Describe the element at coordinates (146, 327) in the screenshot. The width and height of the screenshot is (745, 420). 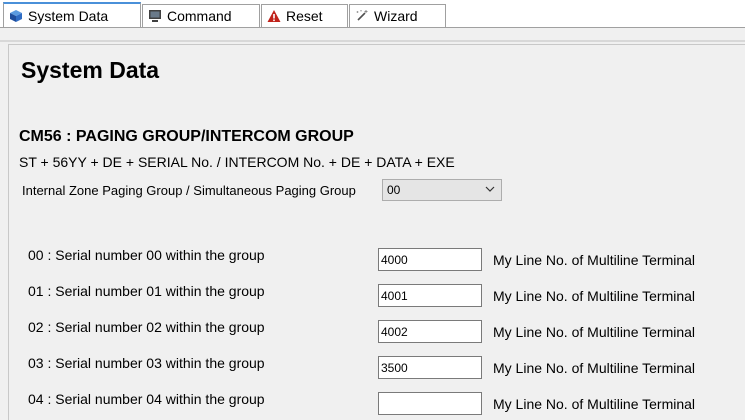
I see `row-label-02: 02 : Serial number 02 within the group` at that location.